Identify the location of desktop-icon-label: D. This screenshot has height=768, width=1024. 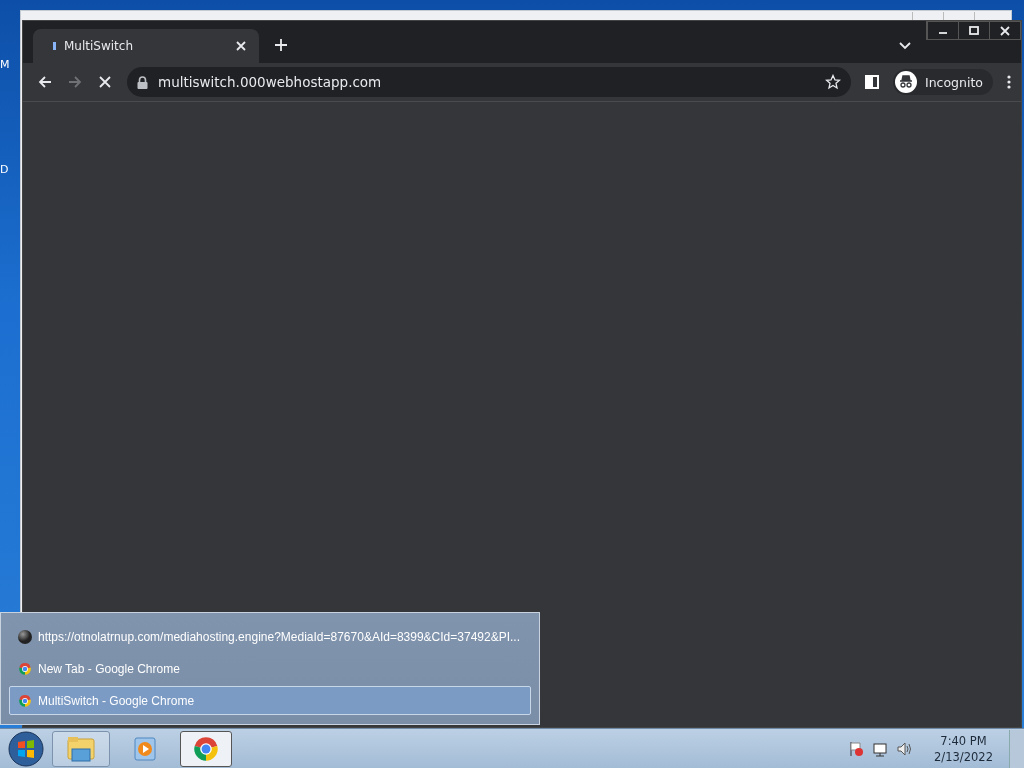
(4, 169).